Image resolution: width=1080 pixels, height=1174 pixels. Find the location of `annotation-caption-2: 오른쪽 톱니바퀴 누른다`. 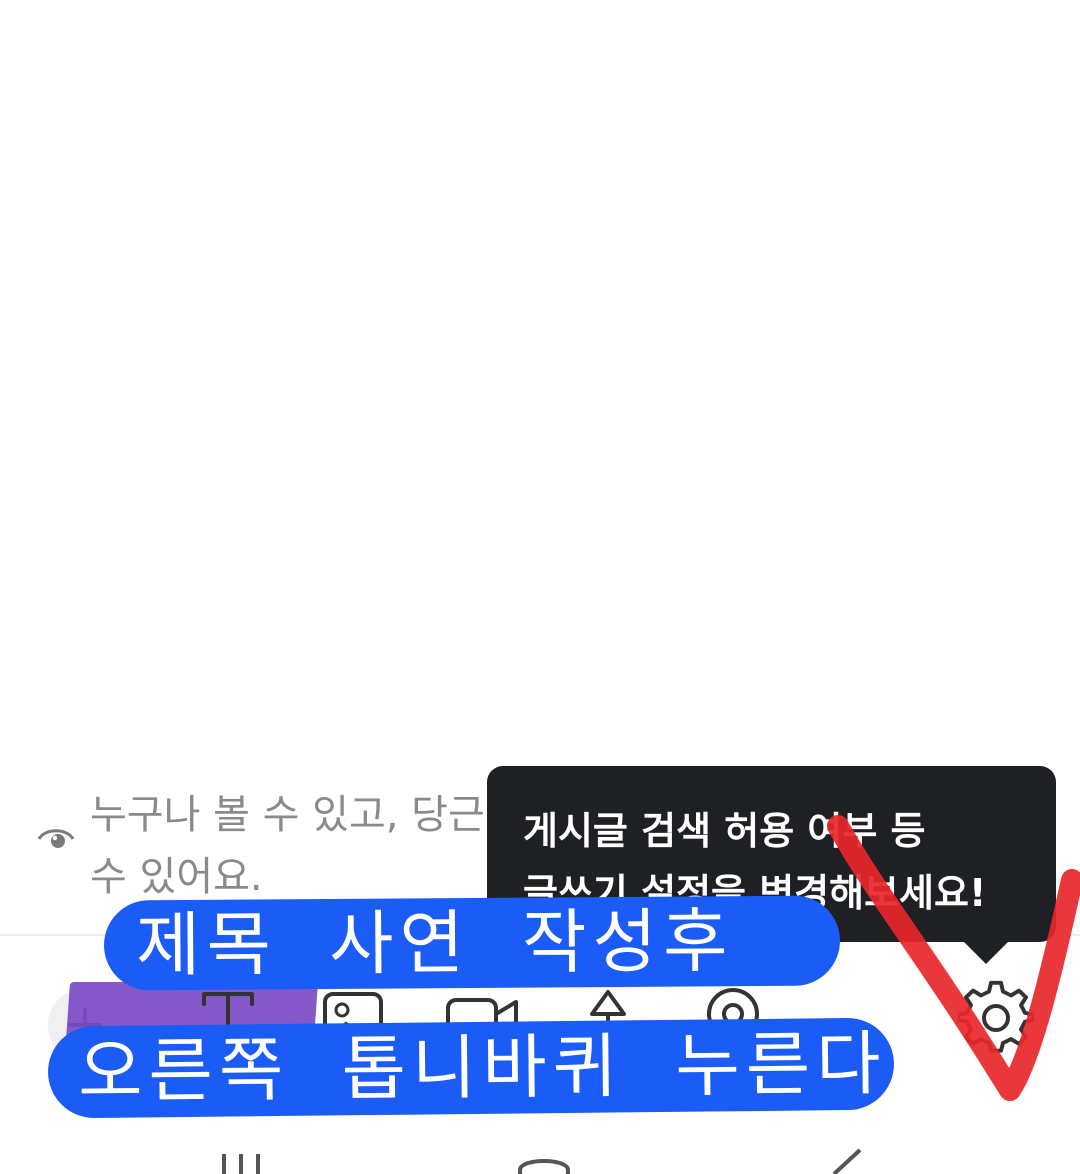

annotation-caption-2: 오른쪽 톱니바퀴 누른다 is located at coordinates (471, 1068).